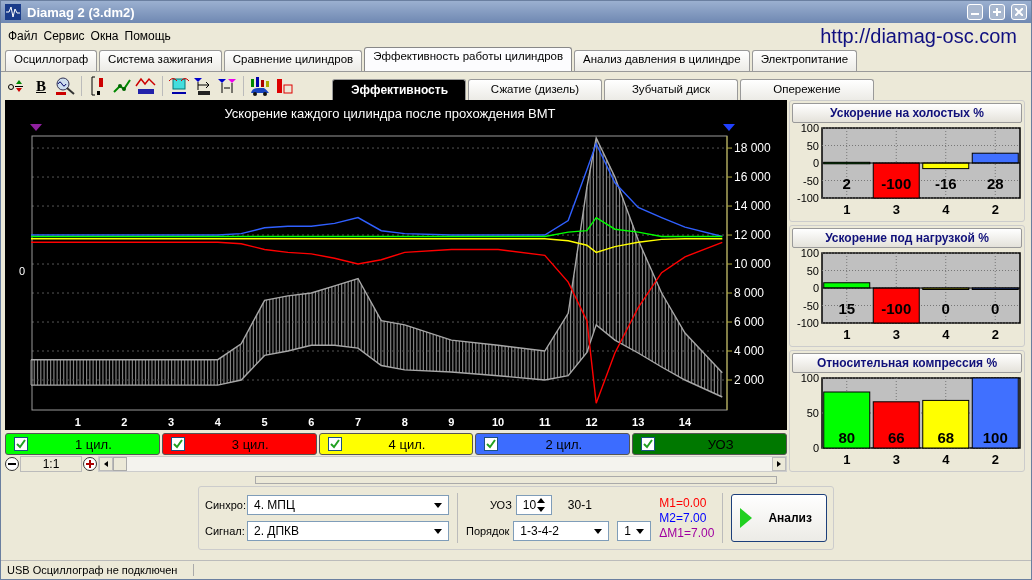  Describe the element at coordinates (390, 113) in the screenshot. I see `chart-title: Ускорение каждого цилиндра после прохождения ВМТ` at that location.